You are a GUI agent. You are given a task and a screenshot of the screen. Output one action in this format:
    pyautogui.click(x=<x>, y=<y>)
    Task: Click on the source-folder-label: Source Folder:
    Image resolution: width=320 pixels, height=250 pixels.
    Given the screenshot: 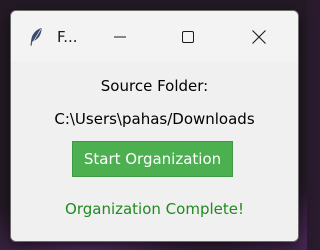 What is the action you would take?
    pyautogui.click(x=154, y=86)
    